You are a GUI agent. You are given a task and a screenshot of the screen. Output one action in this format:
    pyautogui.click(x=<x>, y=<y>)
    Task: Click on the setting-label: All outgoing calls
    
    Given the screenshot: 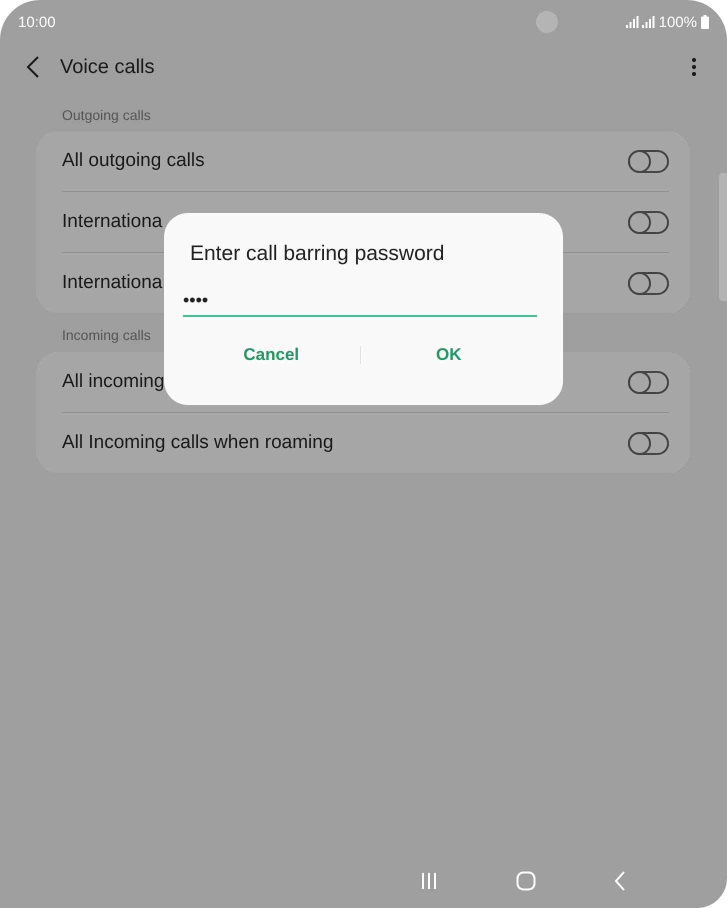 What is the action you would take?
    pyautogui.click(x=133, y=161)
    